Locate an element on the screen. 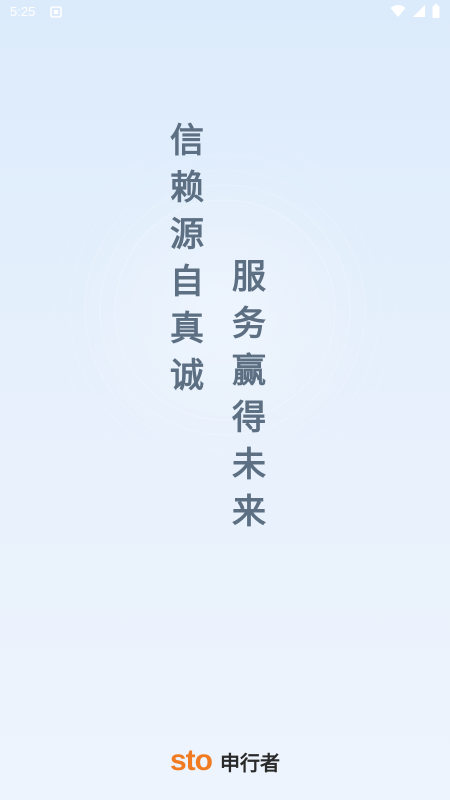  slogan-char: 务 is located at coordinates (249, 324).